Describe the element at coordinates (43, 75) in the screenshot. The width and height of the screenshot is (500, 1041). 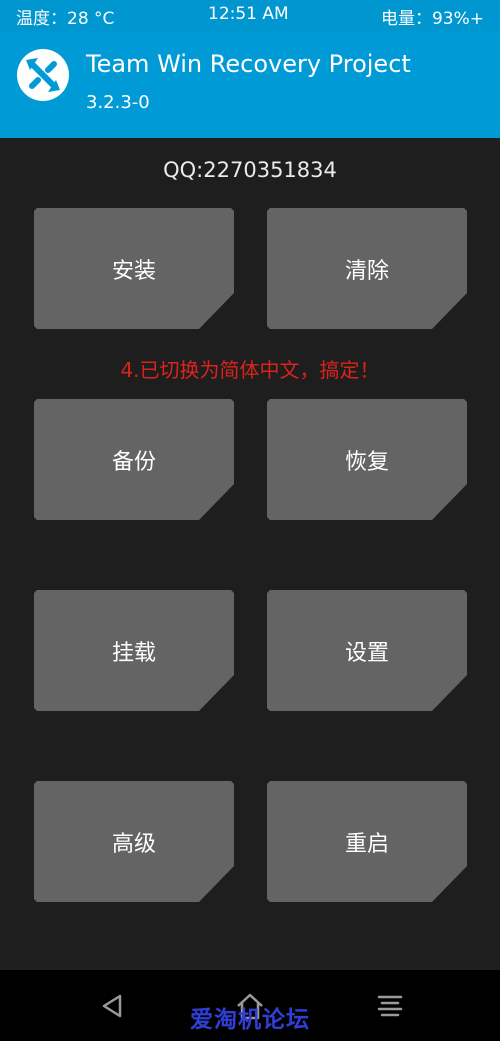
I see `twrp-logo-icon` at that location.